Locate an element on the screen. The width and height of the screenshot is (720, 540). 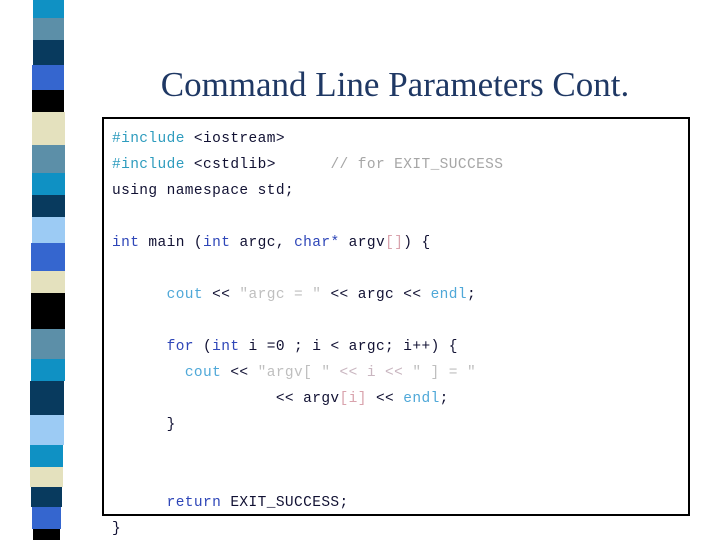
code-token-plain: EXIT_SUCCESS; is located at coordinates (285, 503).